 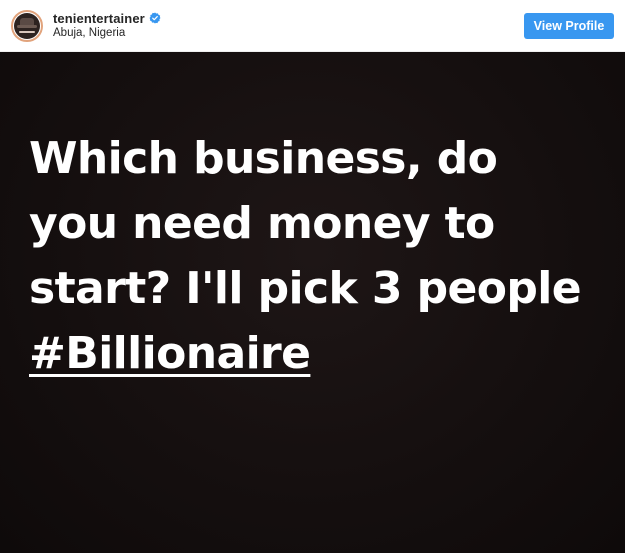 I want to click on user-info: tenientertainer Abuja, Nigeria, so click(x=107, y=24).